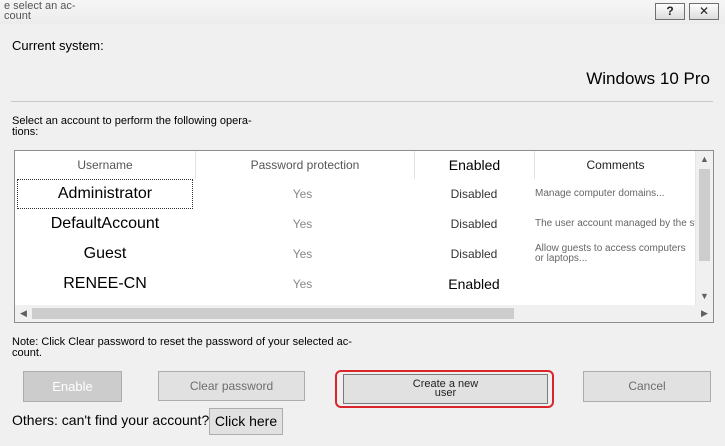 The image size is (725, 446). I want to click on close-button: ✕, so click(704, 11).